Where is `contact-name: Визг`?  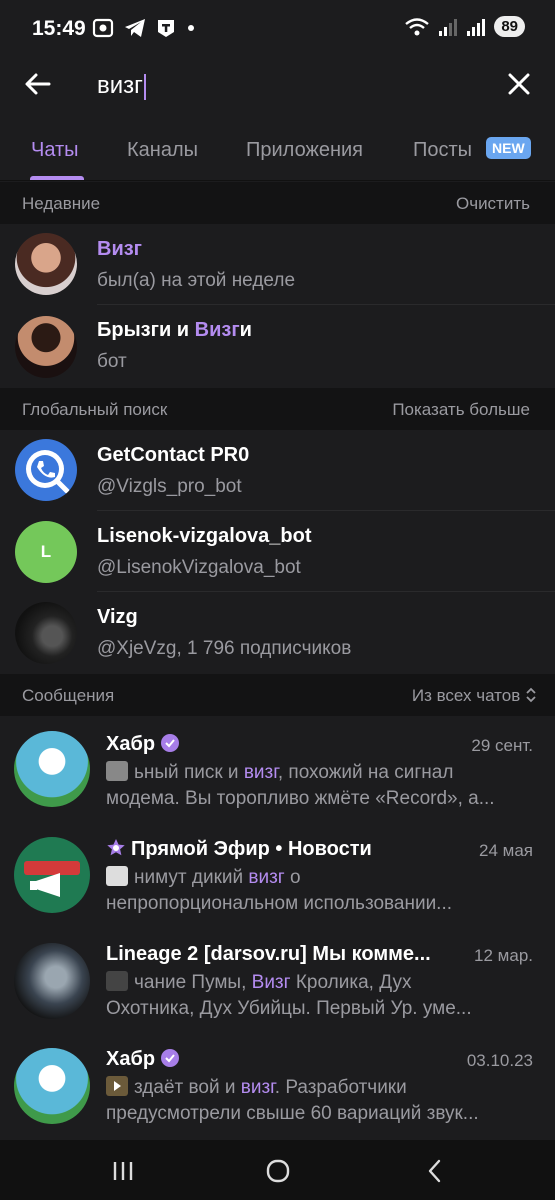
contact-name: Визг is located at coordinates (120, 249).